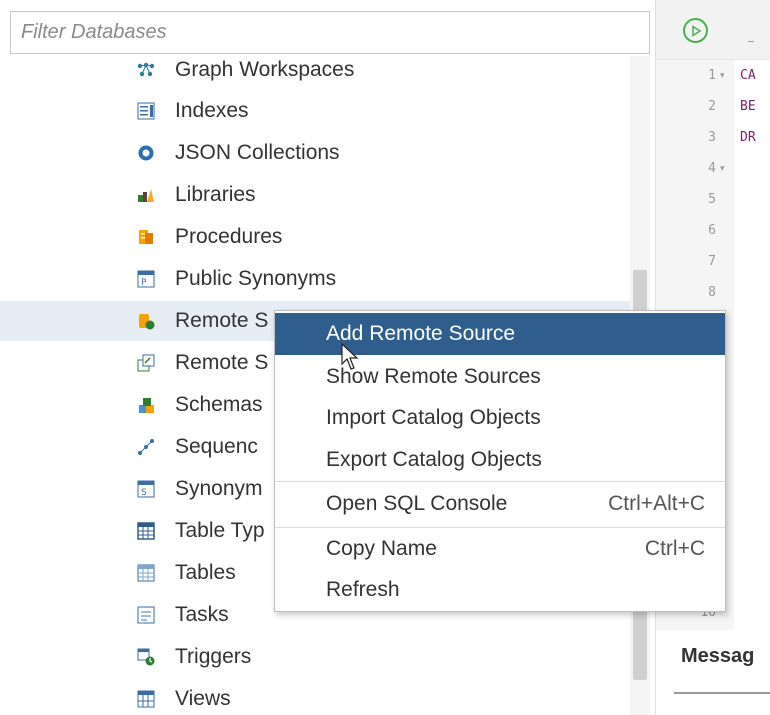  Describe the element at coordinates (146, 657) in the screenshot. I see `triggers-icon` at that location.